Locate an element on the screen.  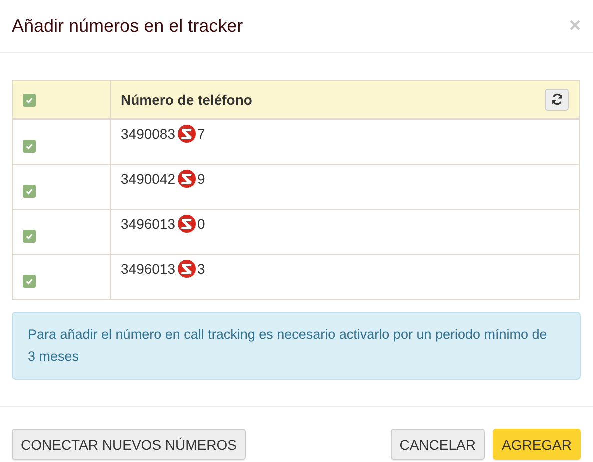
action-button: CONECTAR NUEVOS NÚMEROS is located at coordinates (129, 444).